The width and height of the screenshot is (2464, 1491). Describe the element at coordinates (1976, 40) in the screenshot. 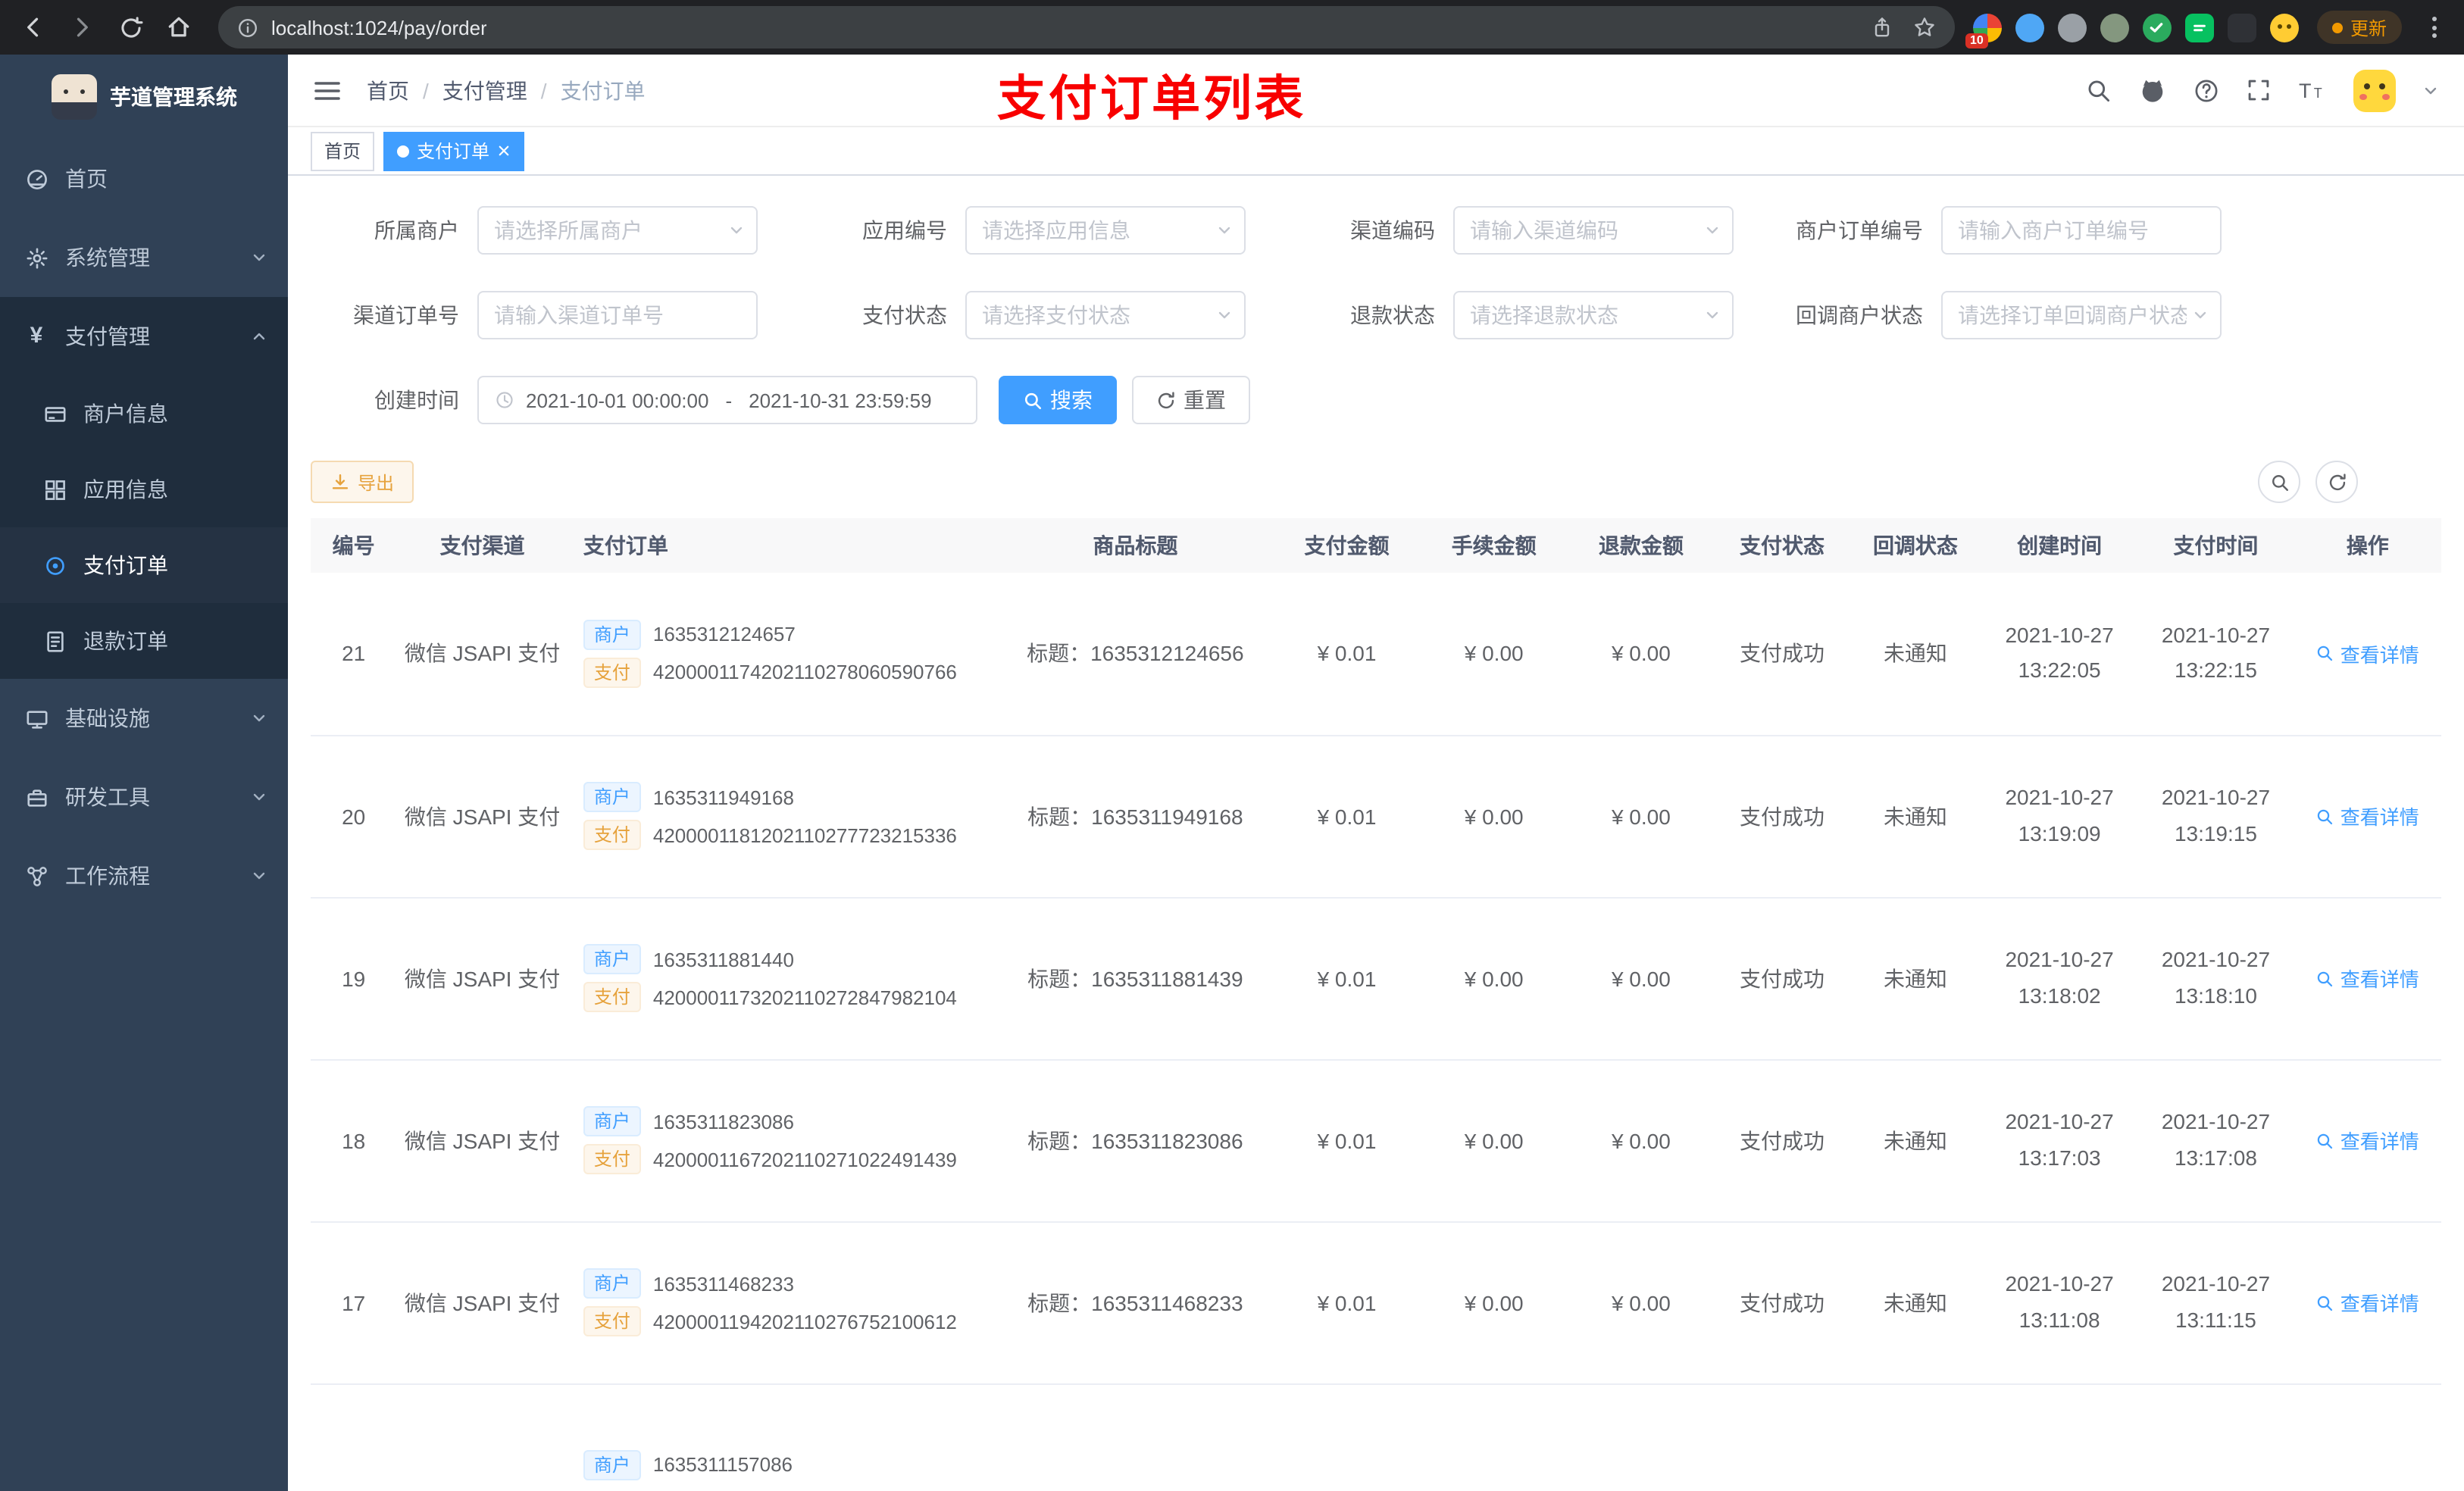

I see `extension-badge: 10` at that location.